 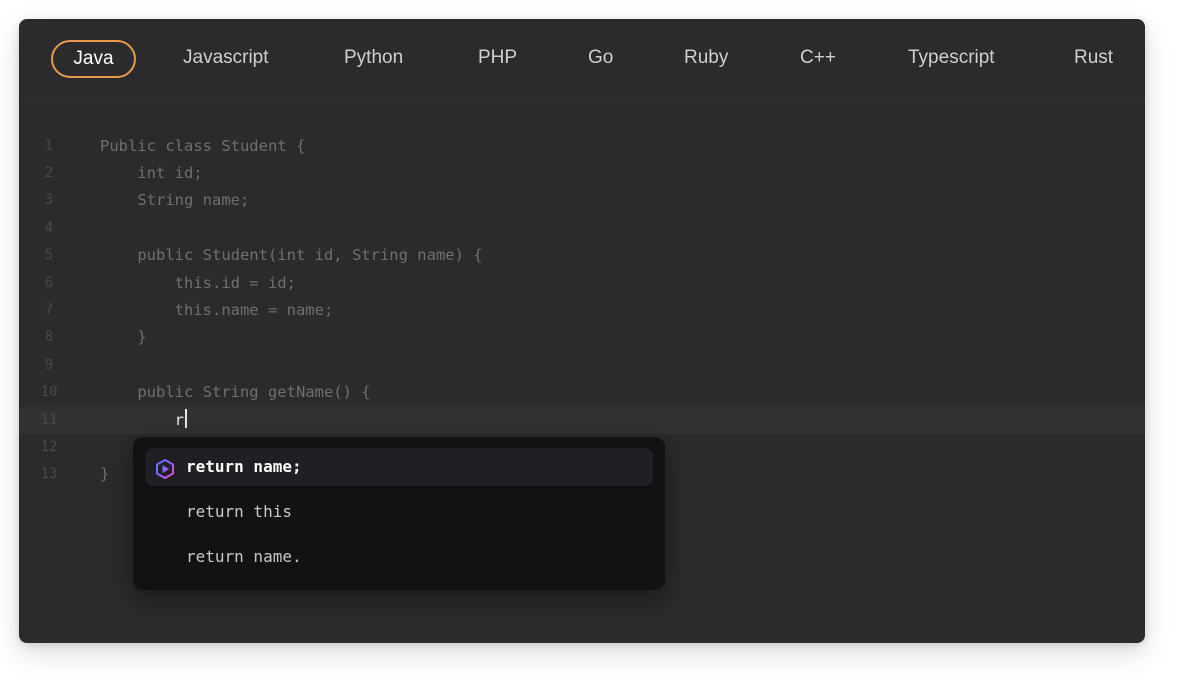 What do you see at coordinates (49, 337) in the screenshot?
I see `line-number: 8` at bounding box center [49, 337].